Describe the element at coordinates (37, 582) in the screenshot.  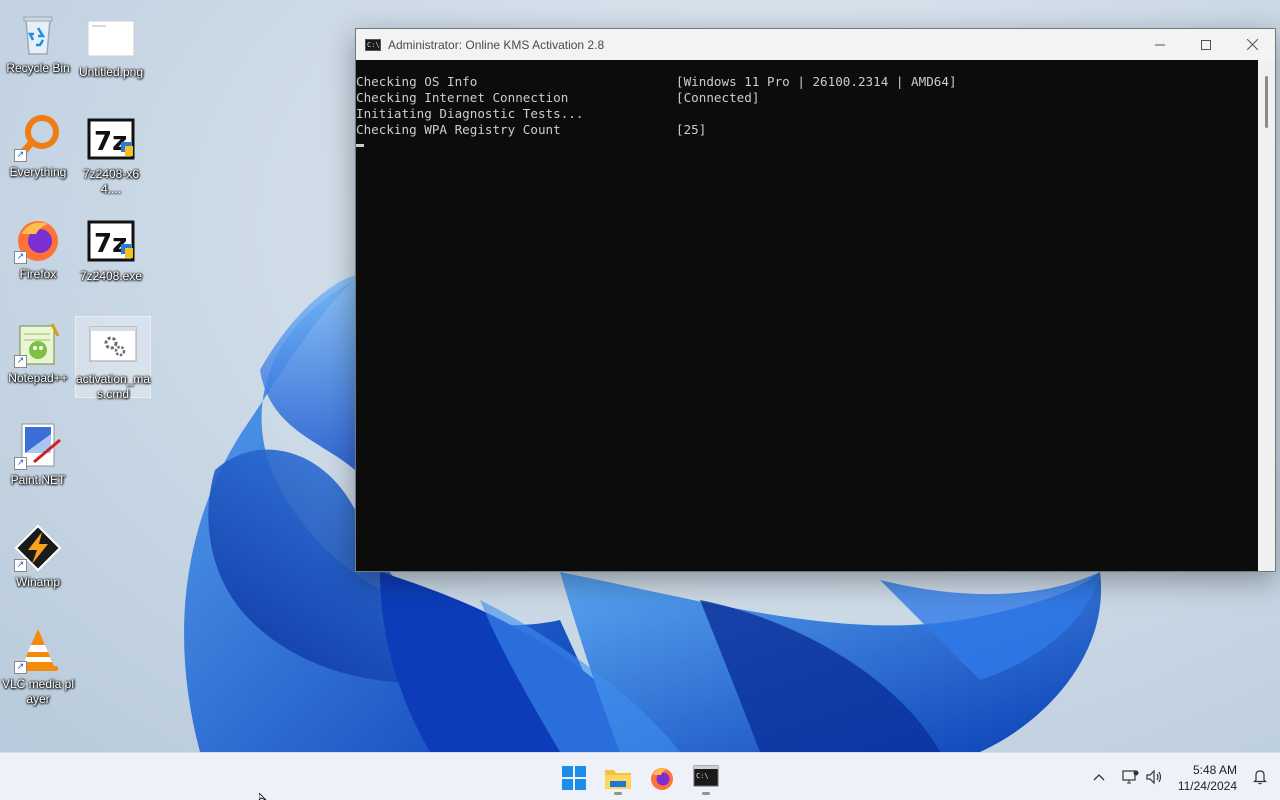
I see `desktop-icon-label: Winamp` at that location.